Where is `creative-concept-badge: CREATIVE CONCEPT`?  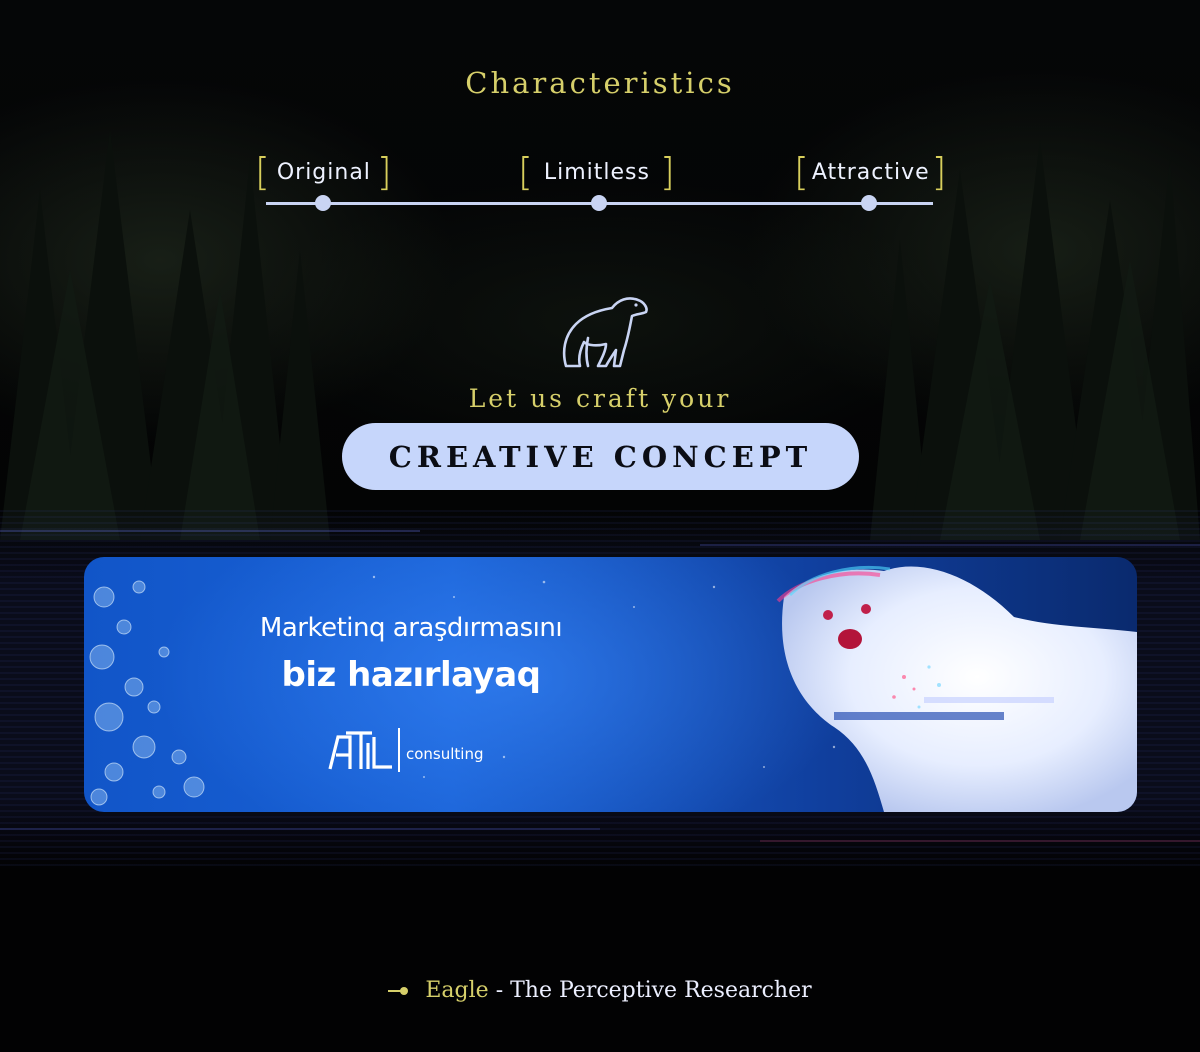 creative-concept-badge: CREATIVE CONCEPT is located at coordinates (600, 456).